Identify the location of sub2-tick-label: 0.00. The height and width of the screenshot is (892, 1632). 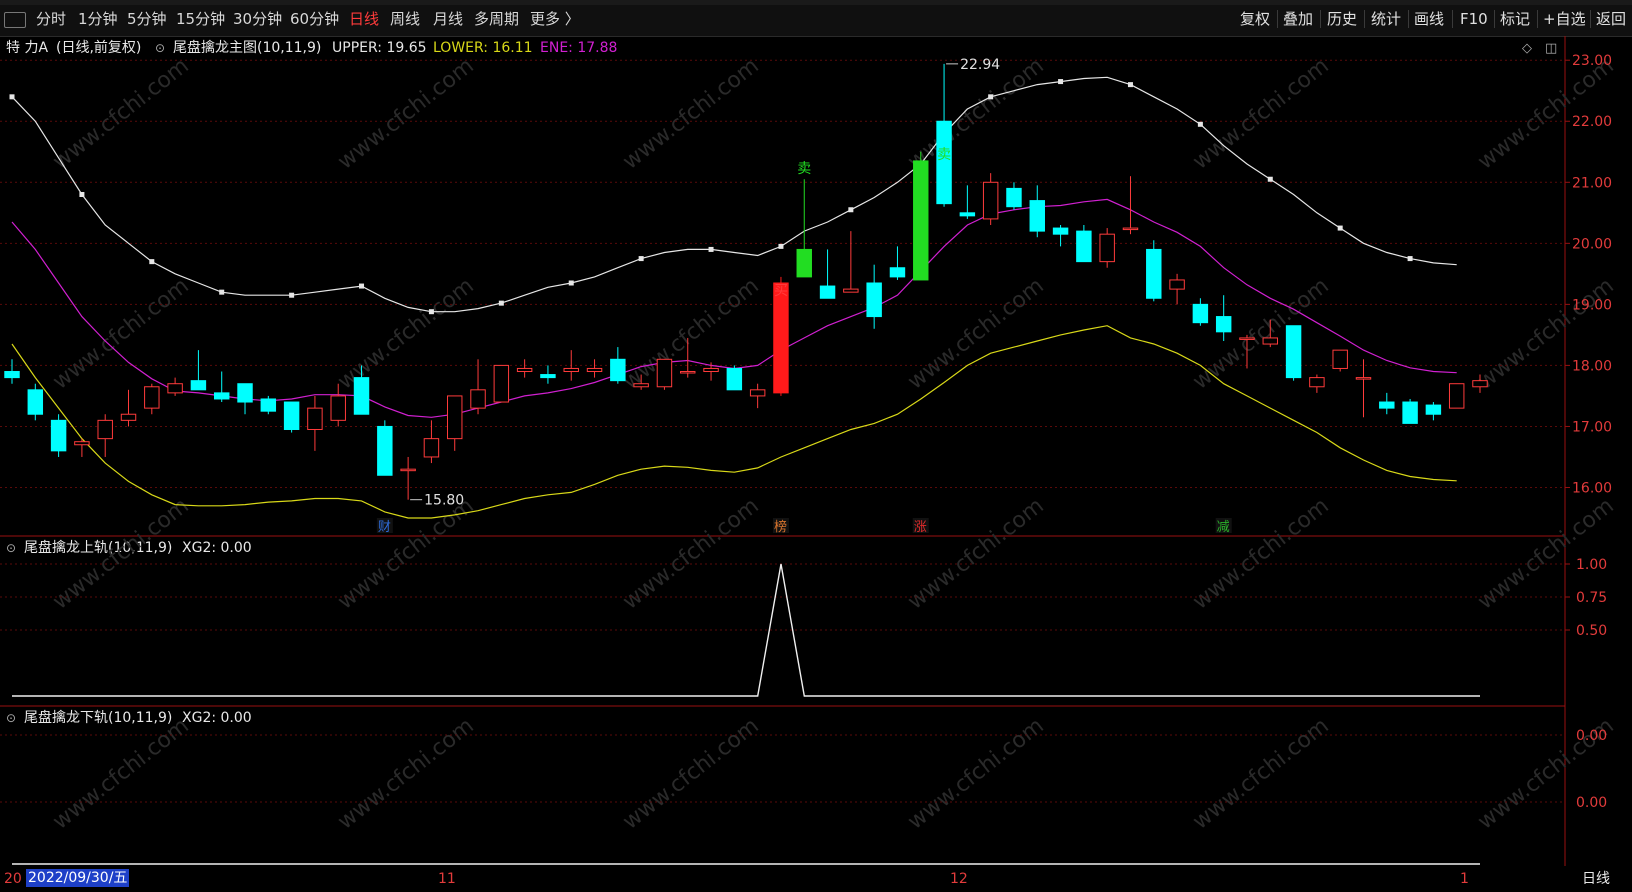
(1591, 803).